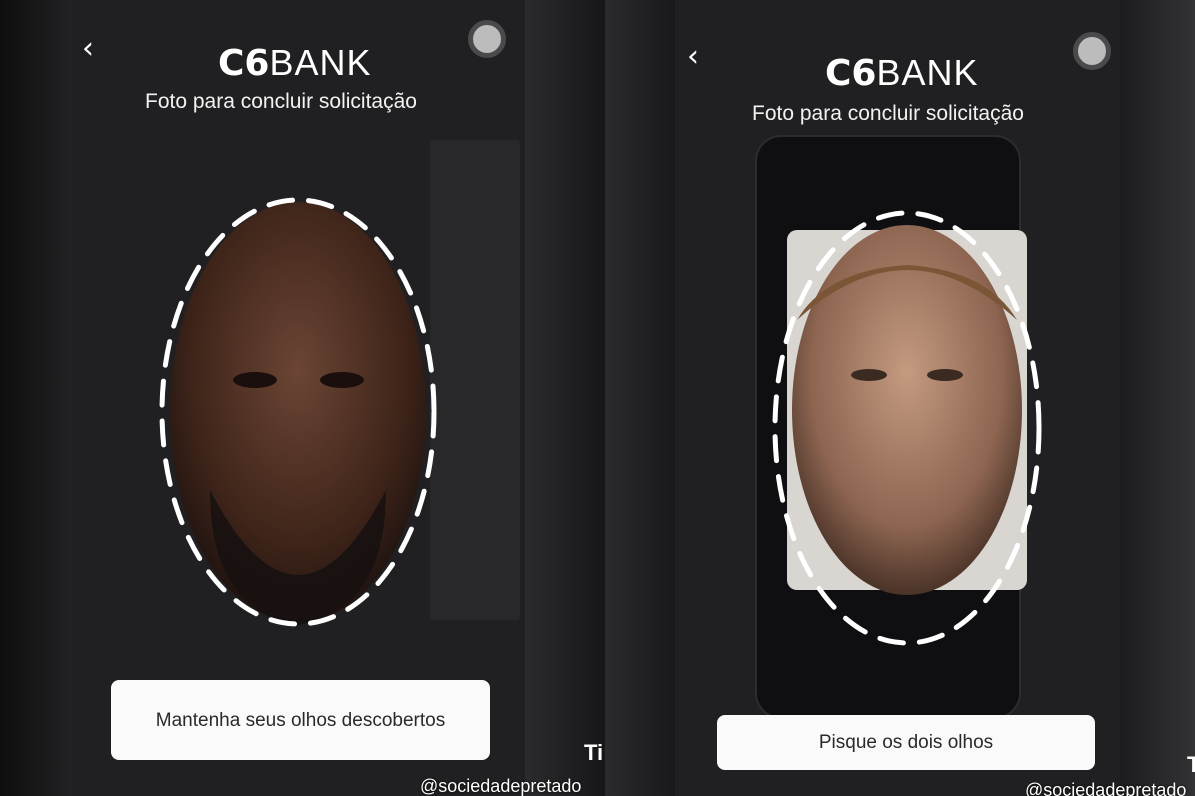 This screenshot has width=1195, height=796. I want to click on instruction-box: Pisque os dois olhos, so click(906, 742).